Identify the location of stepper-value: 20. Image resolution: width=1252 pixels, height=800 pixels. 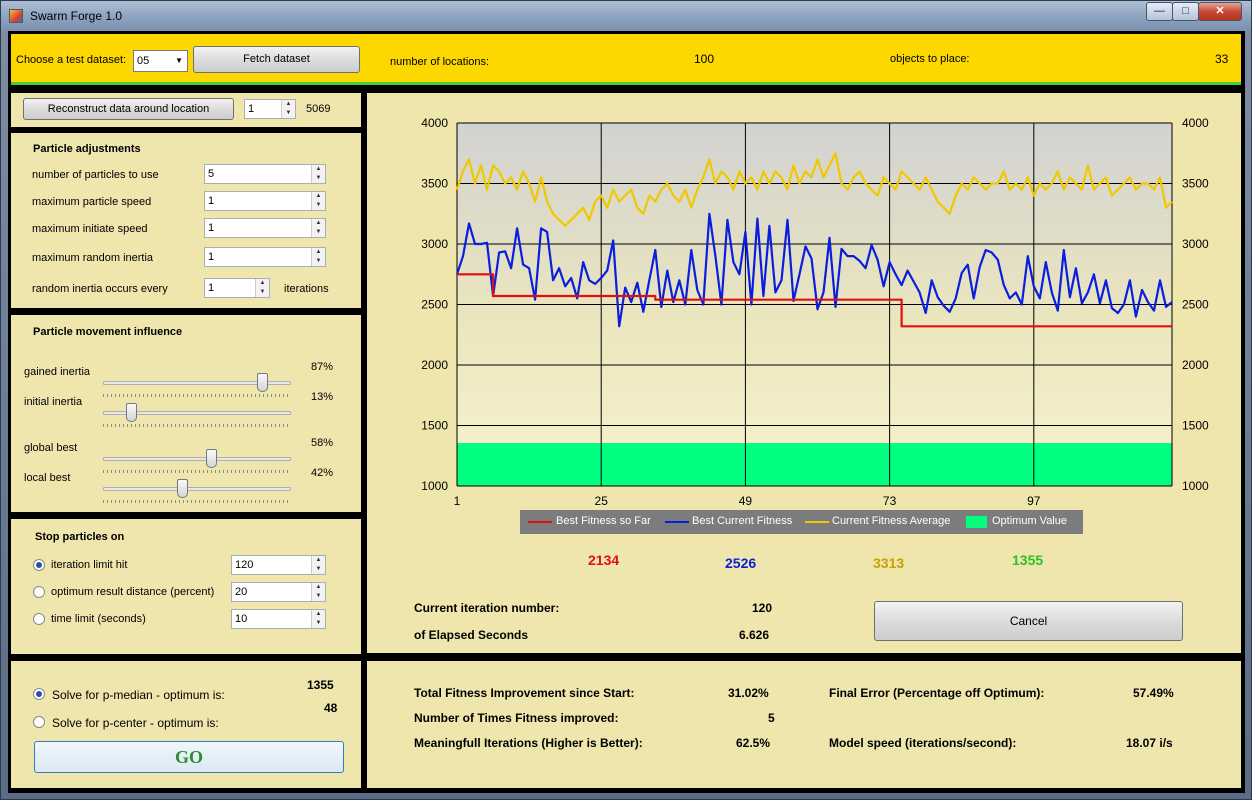
(241, 592).